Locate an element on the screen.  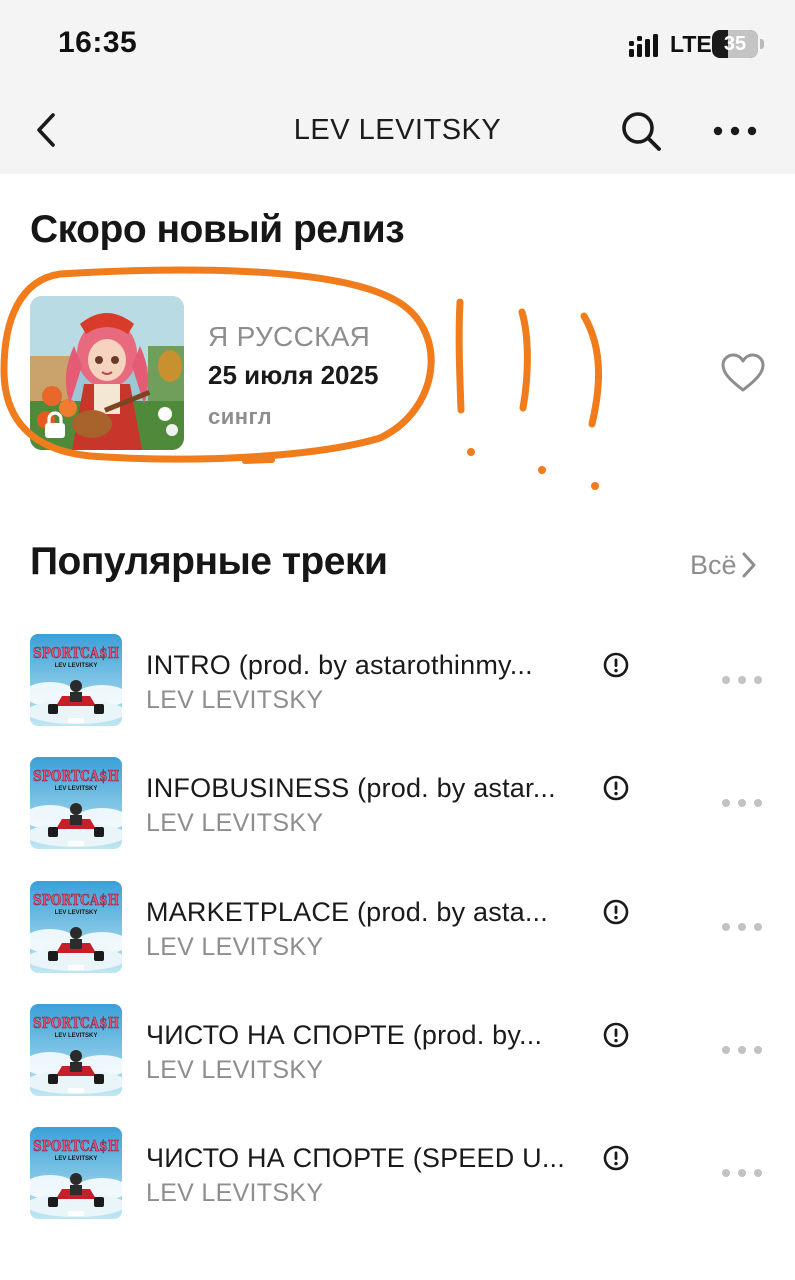
nav-bar: LEV LEVITSKY is located at coordinates (397, 131).